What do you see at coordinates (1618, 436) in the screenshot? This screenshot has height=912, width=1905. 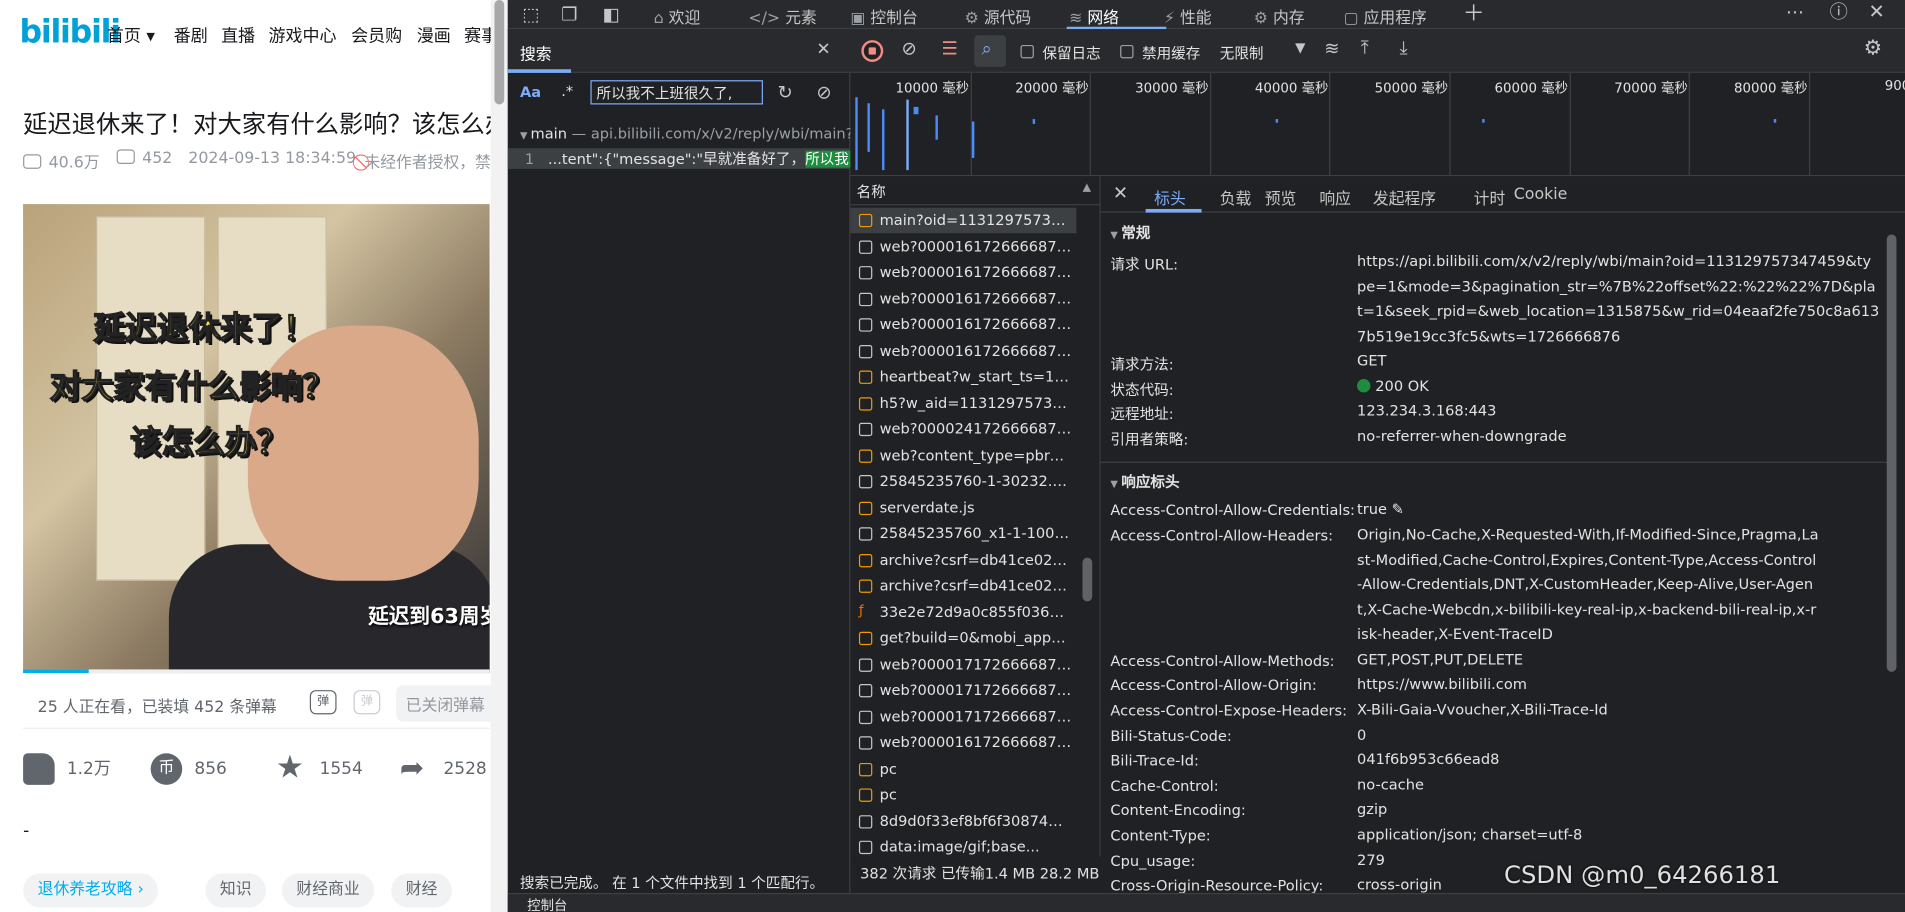 I see `header-value: no-referrer-when-downgrade` at bounding box center [1618, 436].